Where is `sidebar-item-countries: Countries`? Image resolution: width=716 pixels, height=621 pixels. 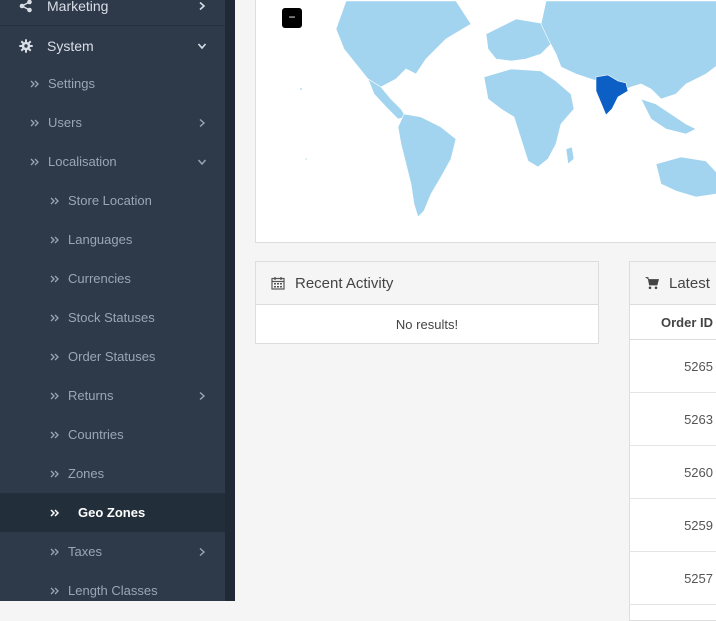 sidebar-item-countries: Countries is located at coordinates (112, 434).